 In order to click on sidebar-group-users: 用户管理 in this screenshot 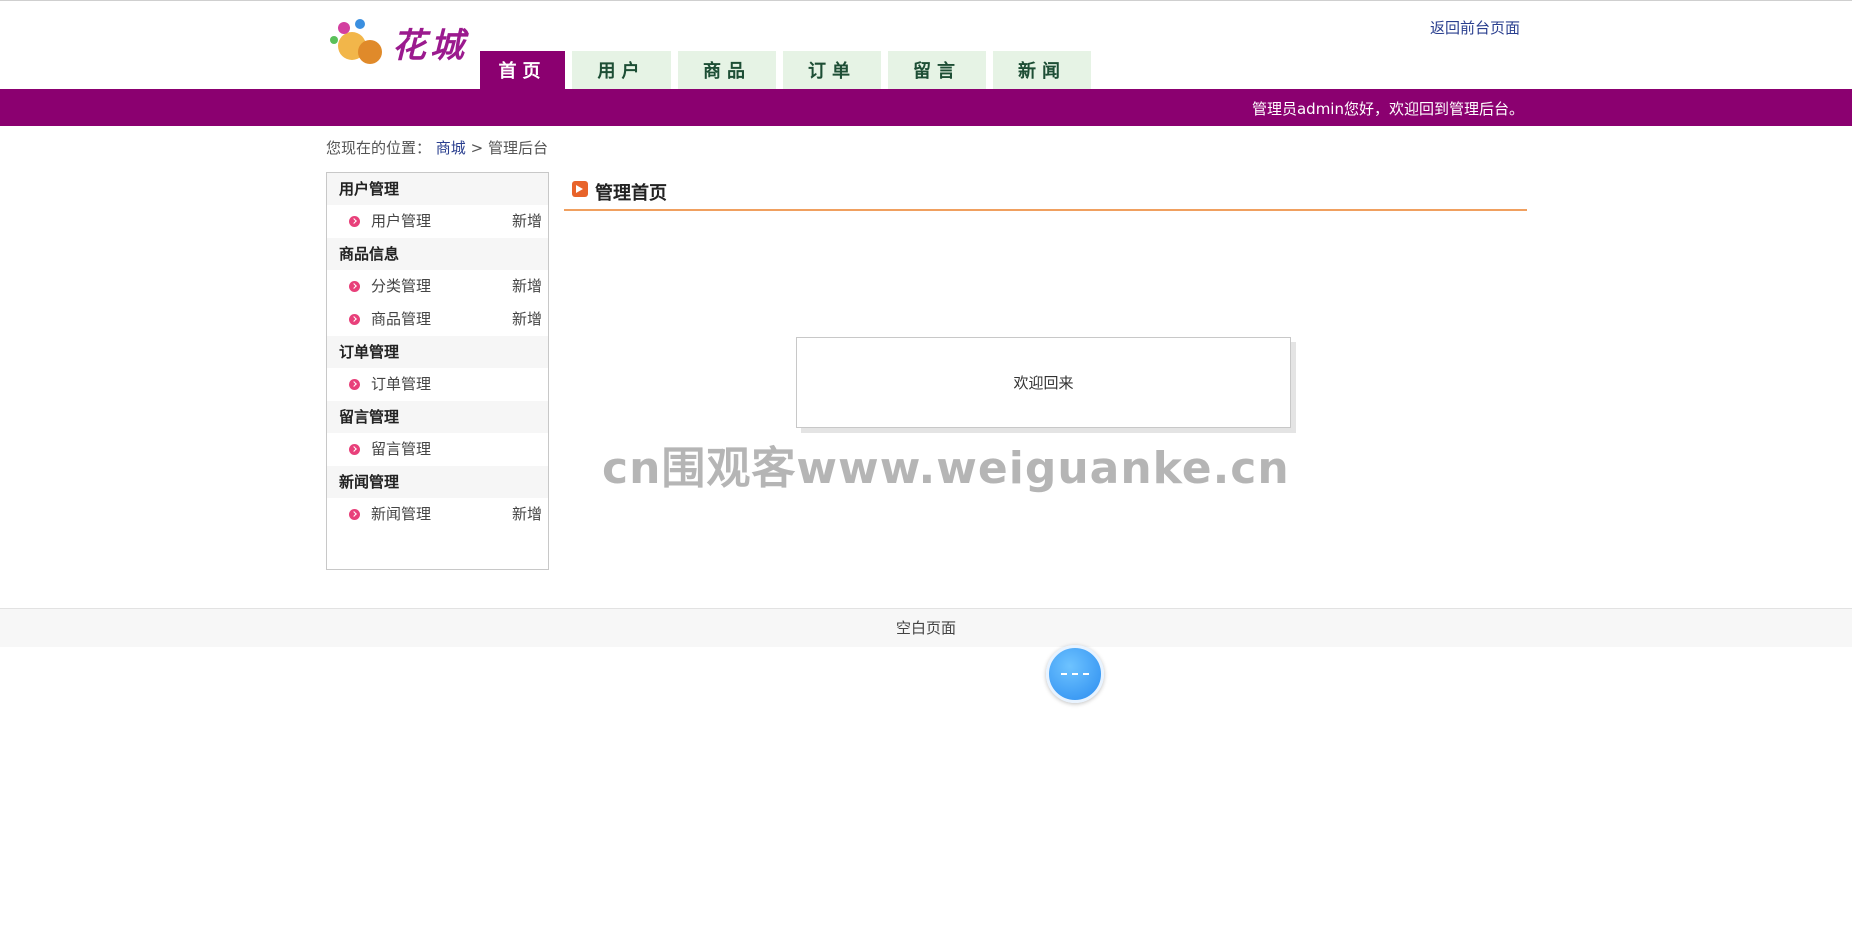, I will do `click(437, 189)`.